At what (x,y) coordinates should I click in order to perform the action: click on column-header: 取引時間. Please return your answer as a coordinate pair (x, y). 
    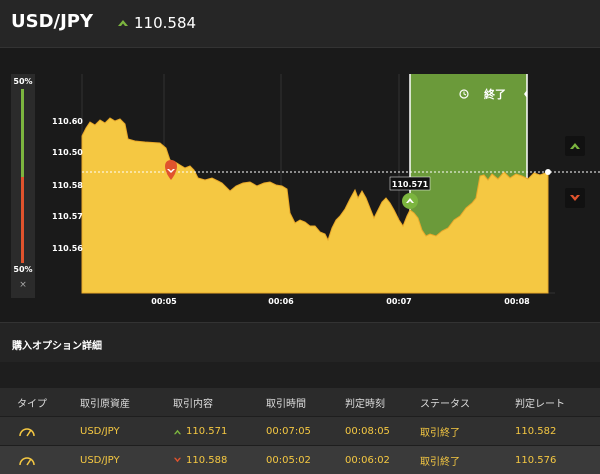
    Looking at the image, I should click on (286, 404).